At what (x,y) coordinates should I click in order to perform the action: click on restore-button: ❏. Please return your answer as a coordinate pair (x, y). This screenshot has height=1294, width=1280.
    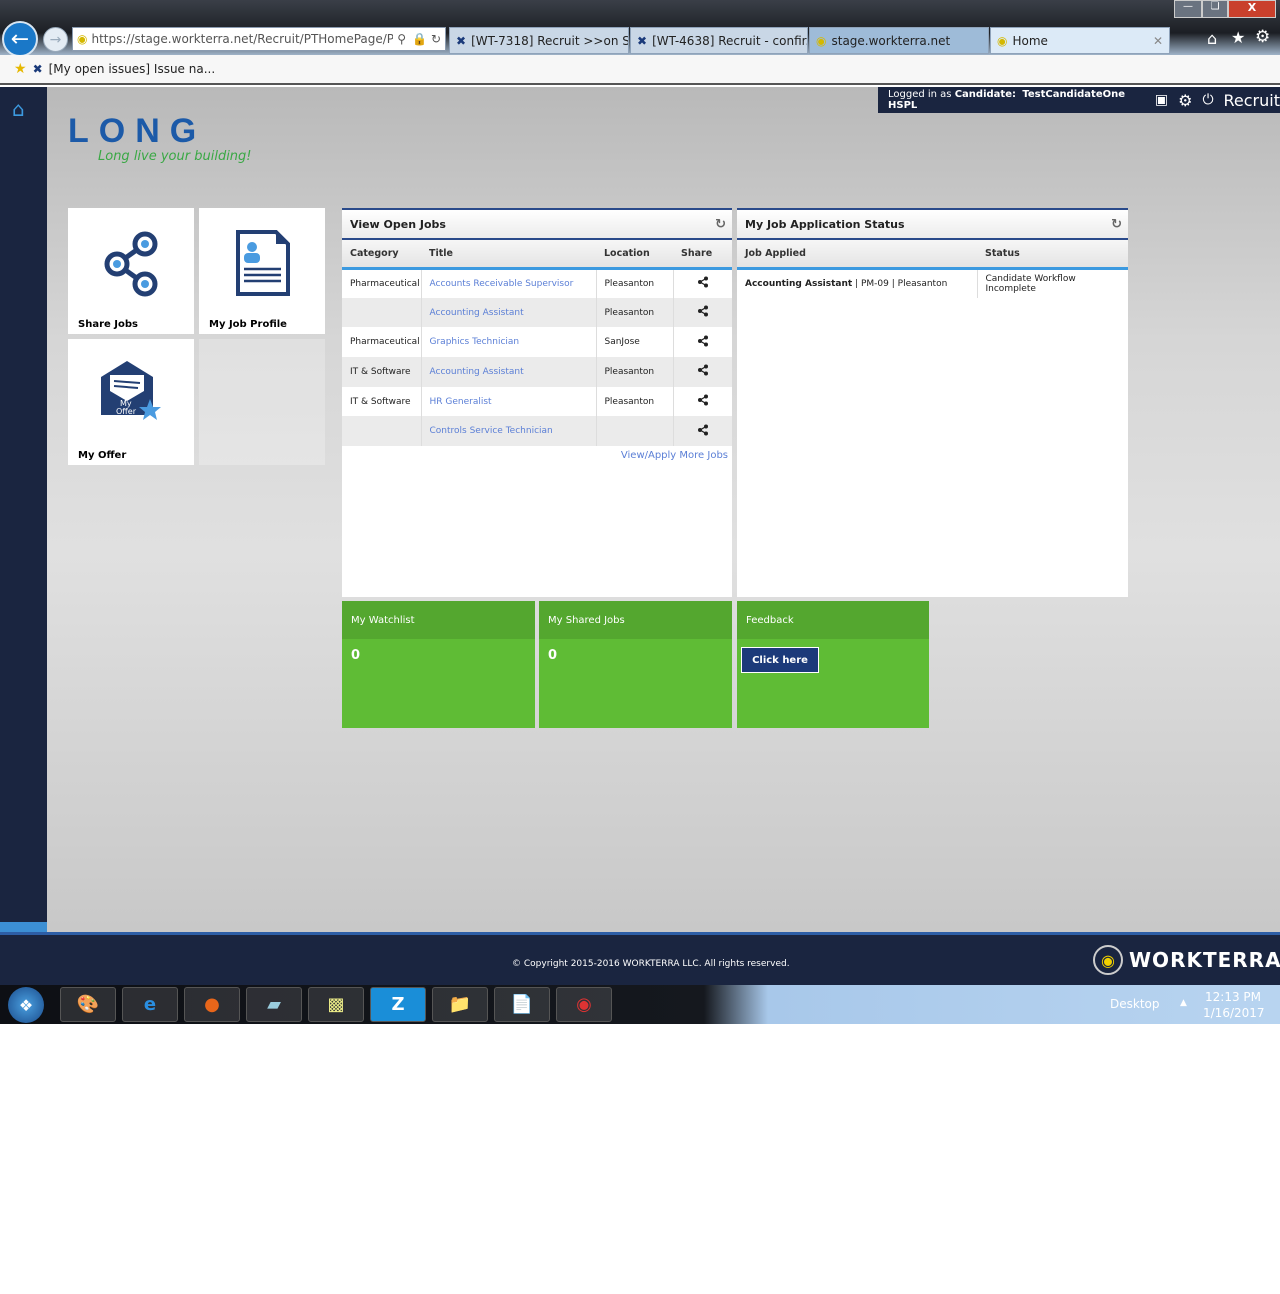
    Looking at the image, I should click on (1215, 9).